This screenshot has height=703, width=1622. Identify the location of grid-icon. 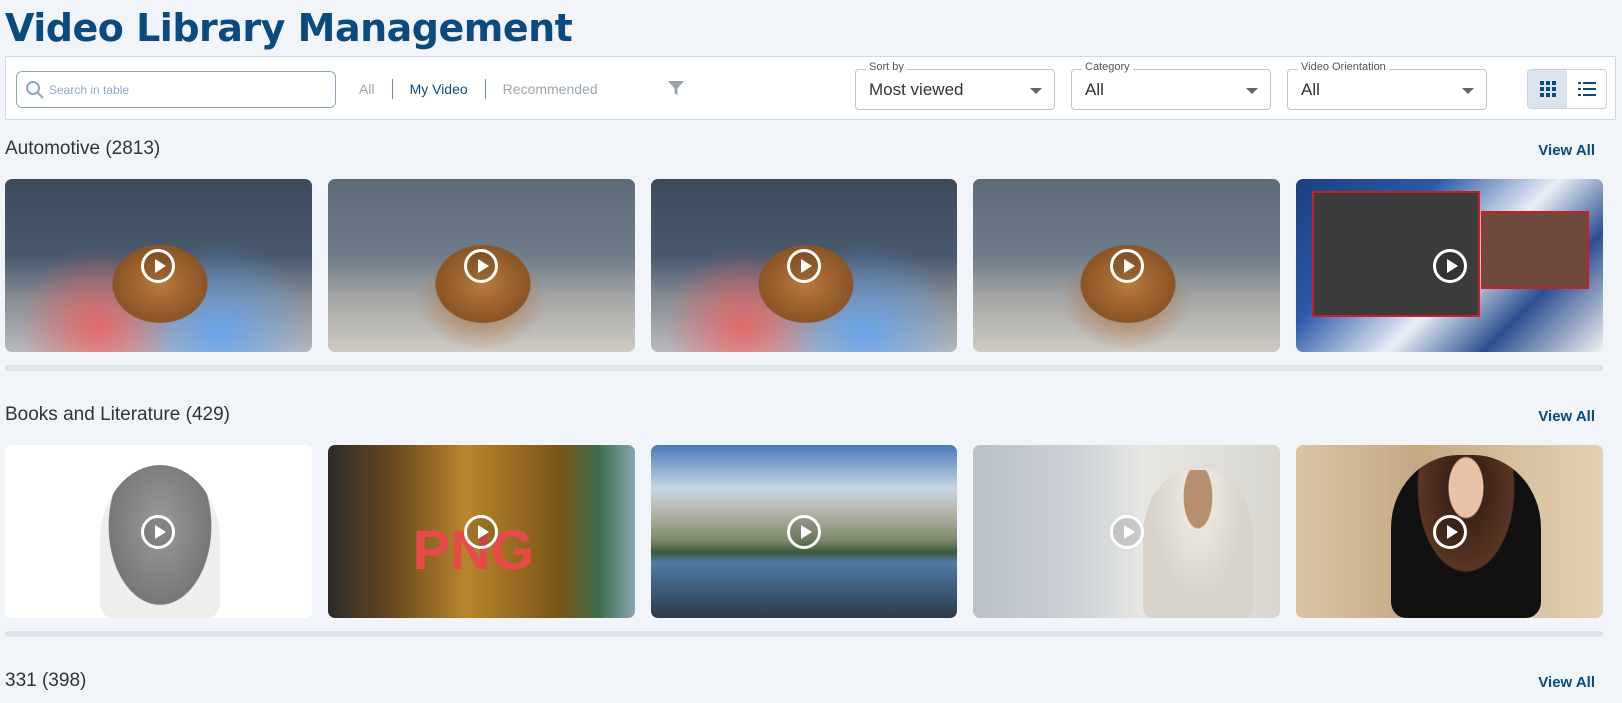
(1547, 89).